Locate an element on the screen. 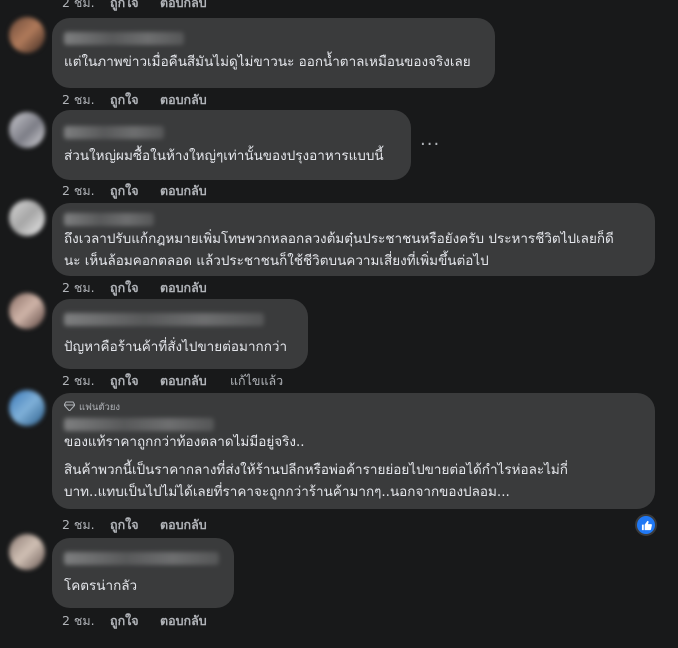 The image size is (678, 648). more-options-icon: ··· is located at coordinates (430, 145).